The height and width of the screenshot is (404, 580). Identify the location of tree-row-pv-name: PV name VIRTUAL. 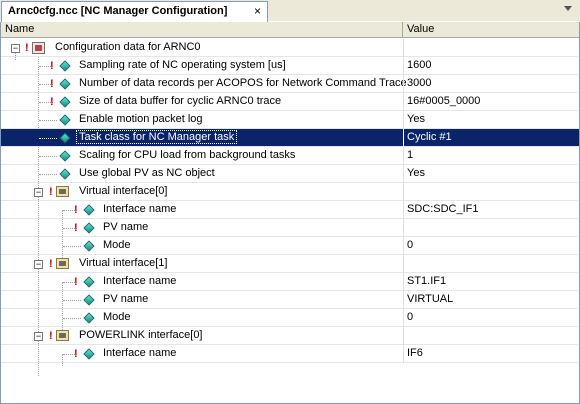
(290, 300).